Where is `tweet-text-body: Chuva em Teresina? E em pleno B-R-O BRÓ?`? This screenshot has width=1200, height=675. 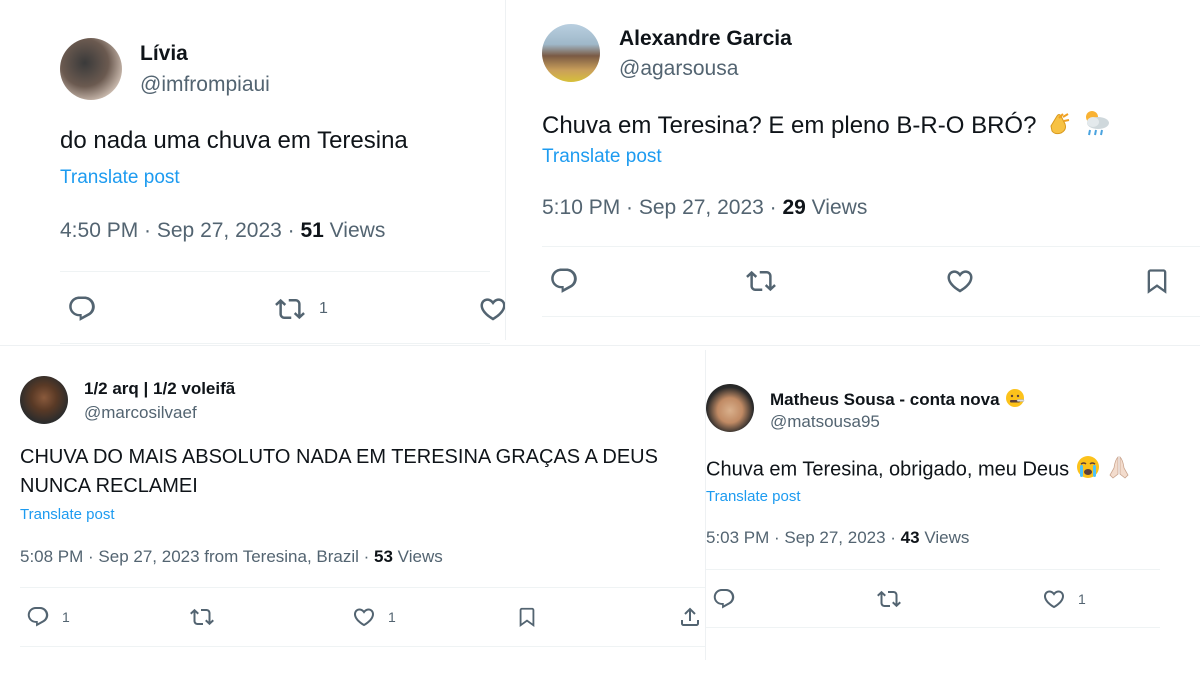 tweet-text-body: Chuva em Teresina? E em pleno B-R-O BRÓ? is located at coordinates (789, 125).